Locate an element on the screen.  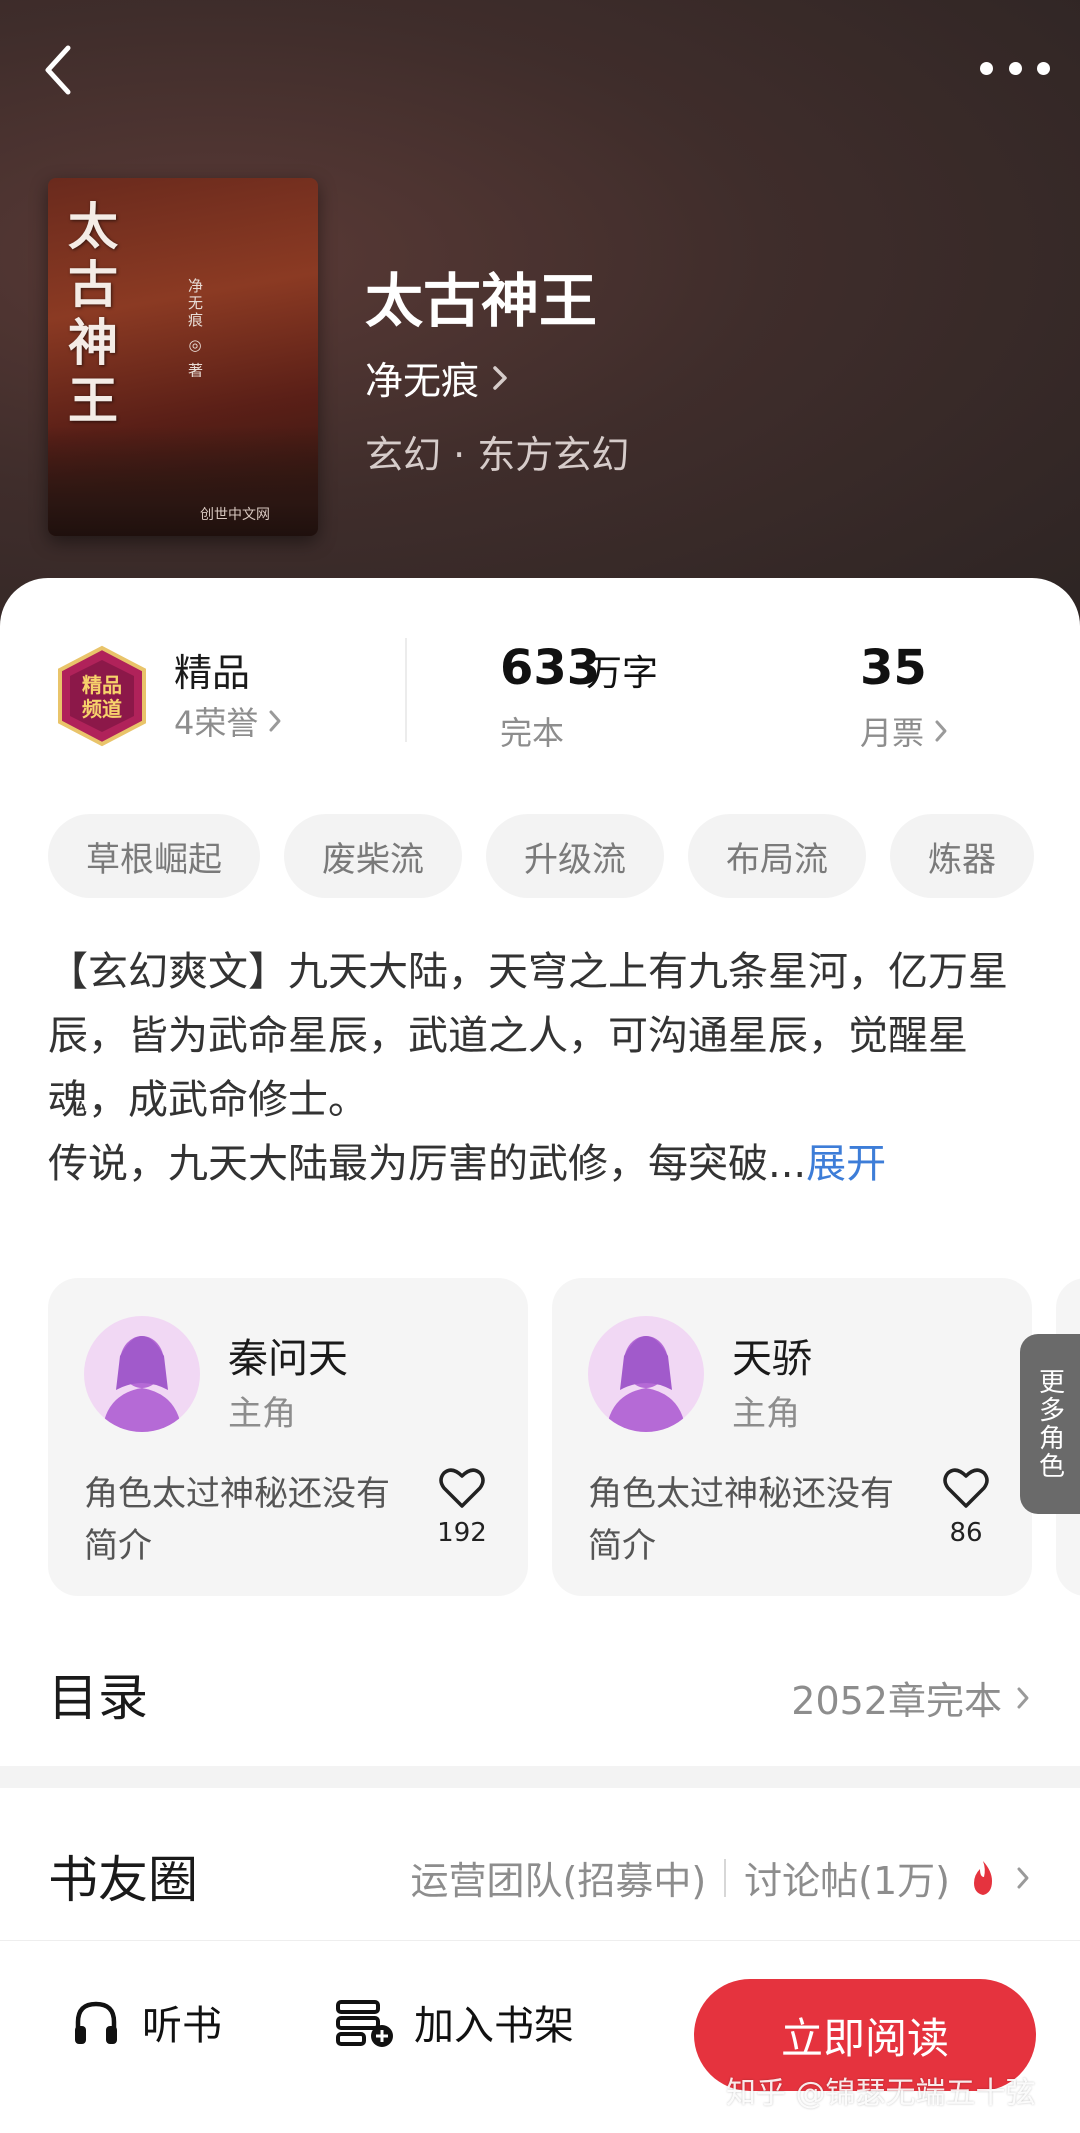
author-name: 净无痕 is located at coordinates (422, 381).